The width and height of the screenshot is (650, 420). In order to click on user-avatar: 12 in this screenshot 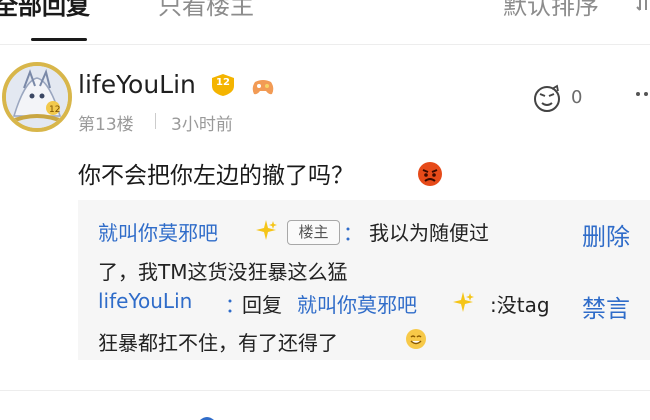, I will do `click(37, 97)`.